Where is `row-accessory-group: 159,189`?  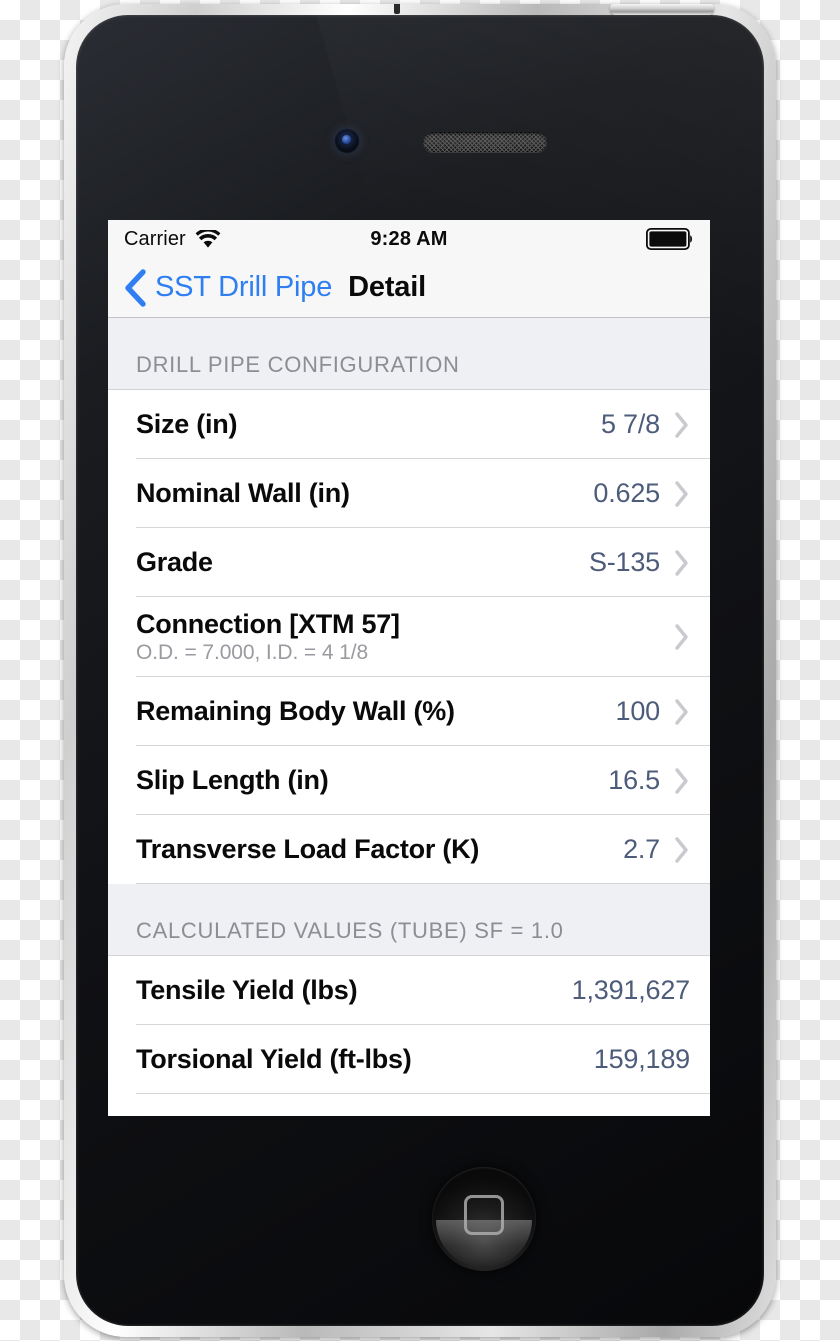 row-accessory-group: 159,189 is located at coordinates (642, 1059).